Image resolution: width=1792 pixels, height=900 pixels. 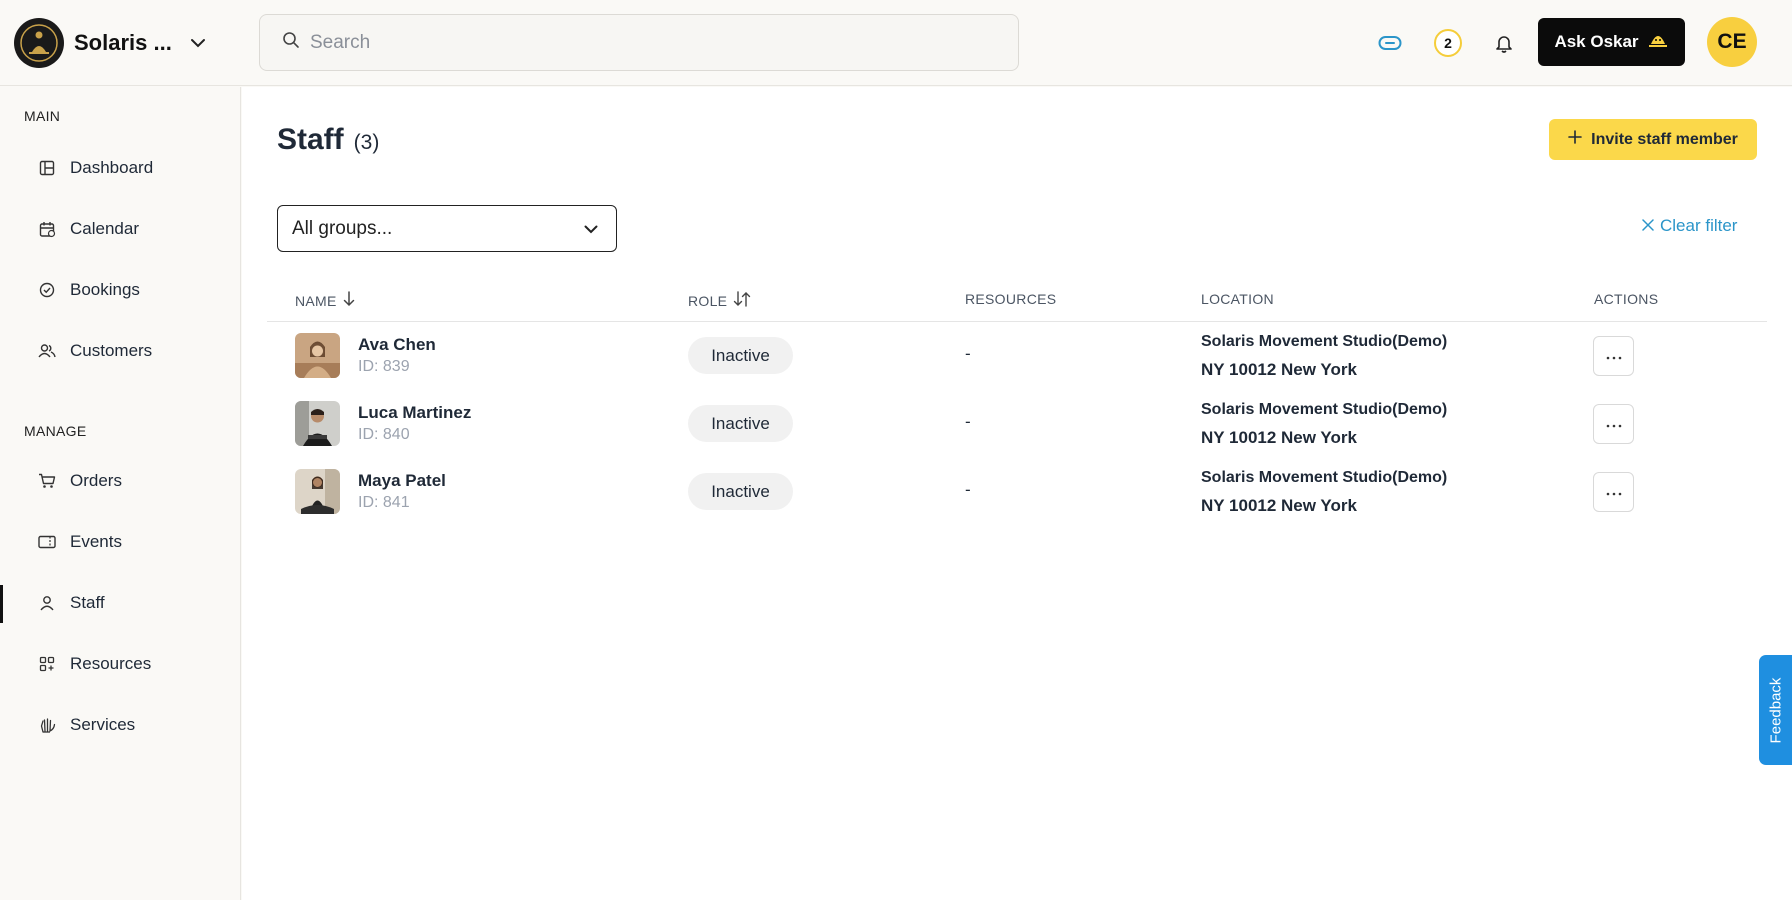 What do you see at coordinates (1732, 42) in the screenshot?
I see `user-avatar: CE` at bounding box center [1732, 42].